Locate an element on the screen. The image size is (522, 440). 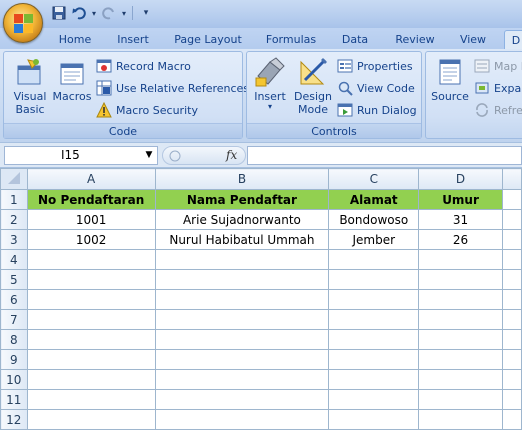
row-header: 6 is located at coordinates (14, 299).